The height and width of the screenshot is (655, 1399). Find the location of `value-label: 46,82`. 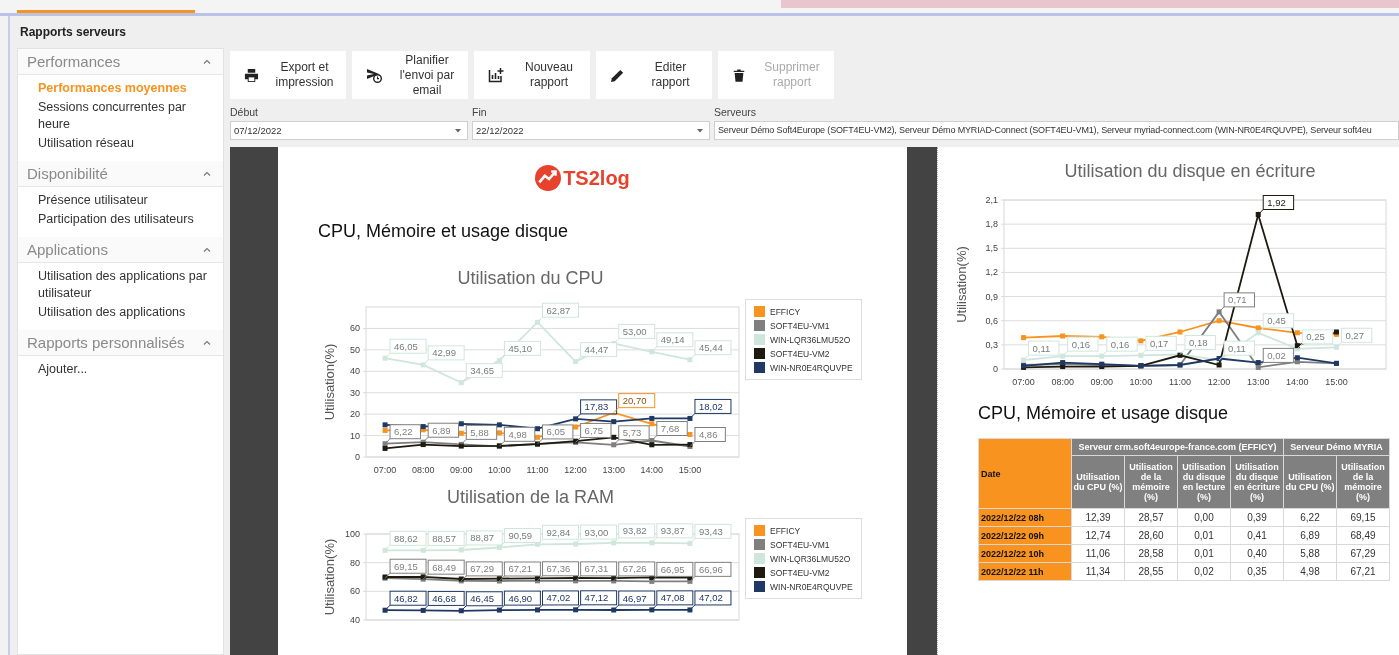

value-label: 46,82 is located at coordinates (405, 600).